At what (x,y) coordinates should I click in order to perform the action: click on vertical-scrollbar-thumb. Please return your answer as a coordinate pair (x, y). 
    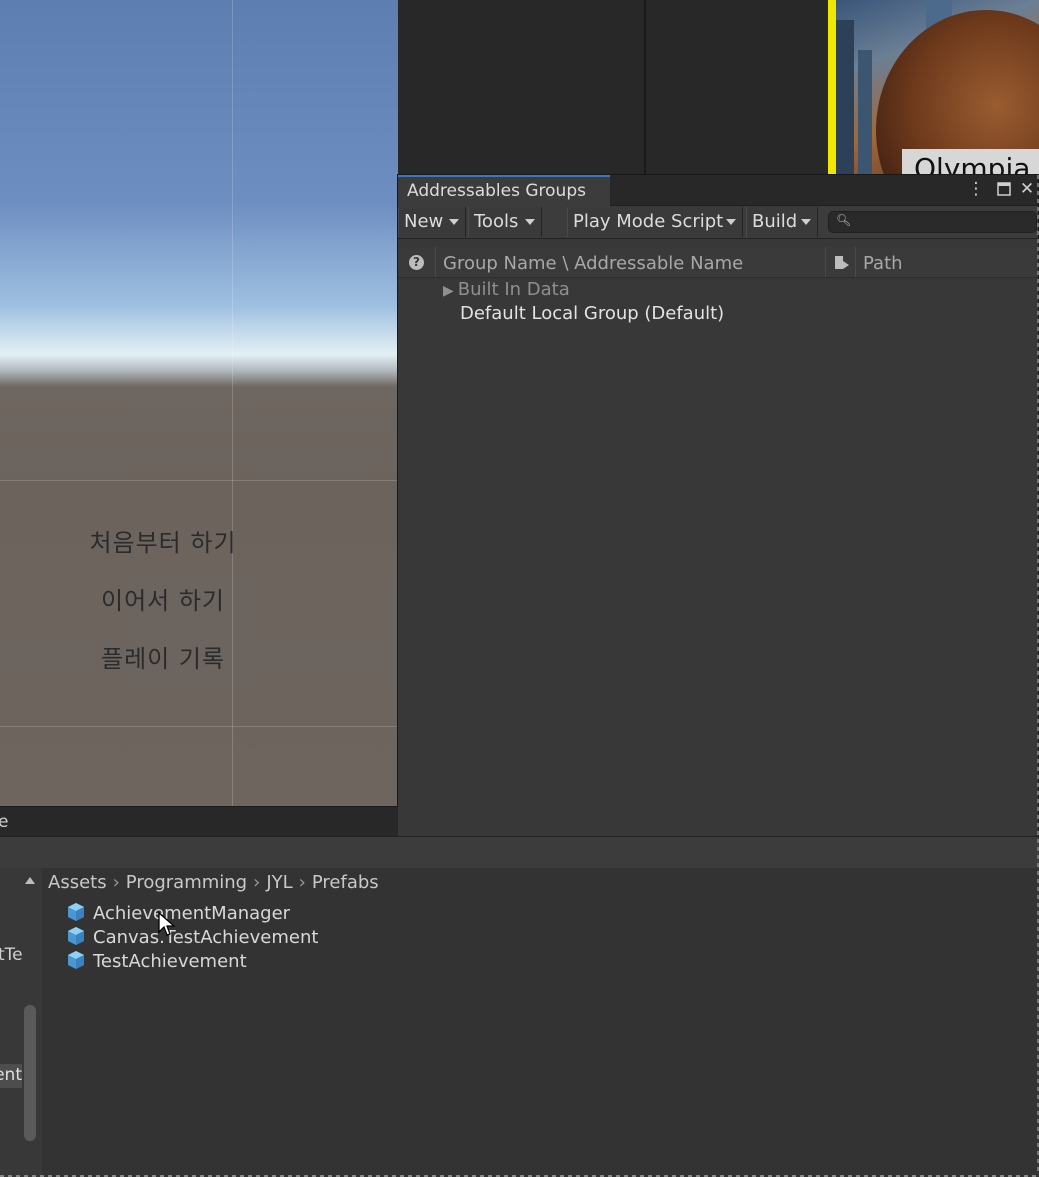
    Looking at the image, I should click on (30, 1073).